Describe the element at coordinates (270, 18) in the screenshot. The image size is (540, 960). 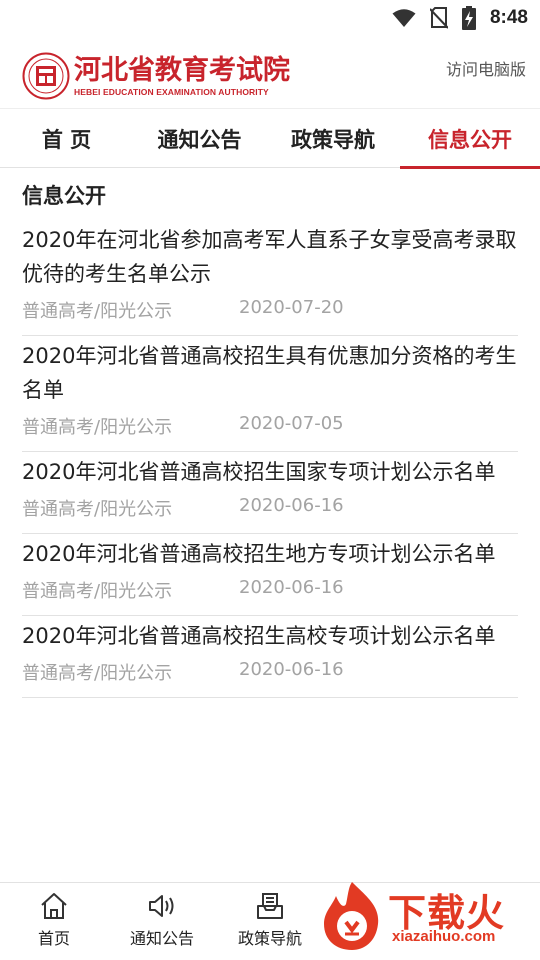
I see `status-bar: 8:48` at that location.